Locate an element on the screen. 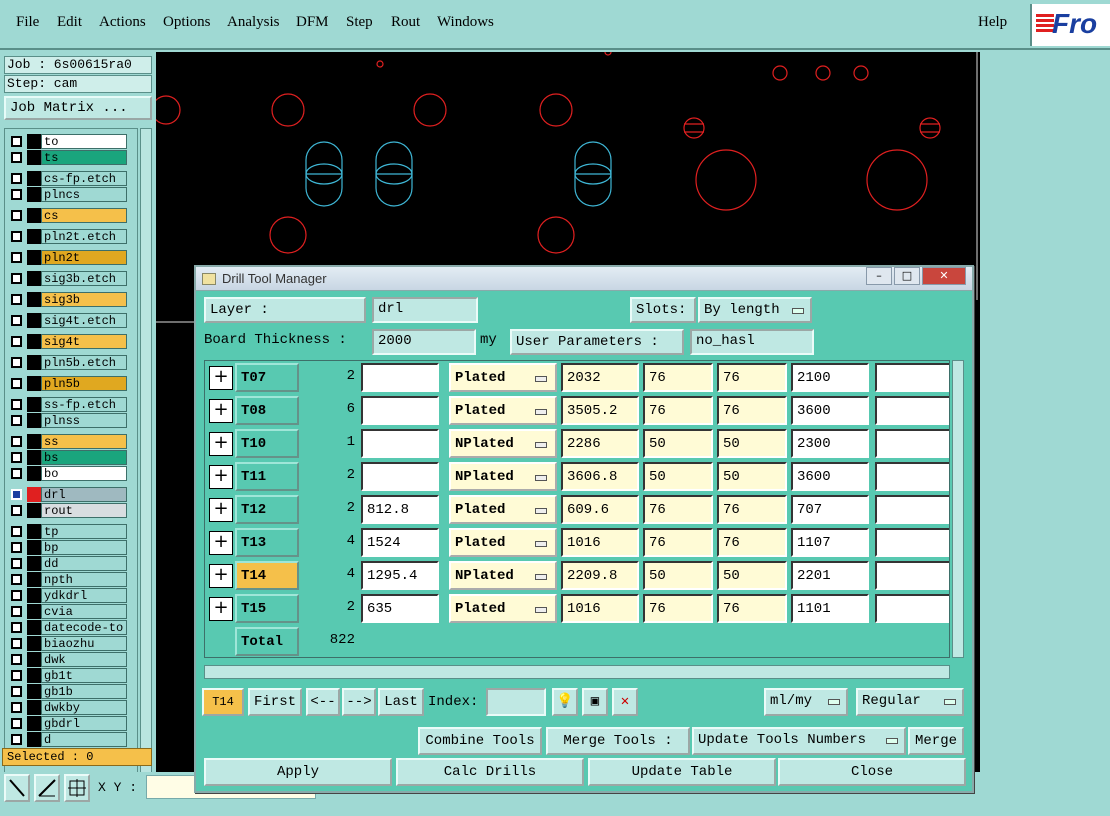 The width and height of the screenshot is (1110, 816). layer-row-dwkby: dwkby is located at coordinates (67, 707).